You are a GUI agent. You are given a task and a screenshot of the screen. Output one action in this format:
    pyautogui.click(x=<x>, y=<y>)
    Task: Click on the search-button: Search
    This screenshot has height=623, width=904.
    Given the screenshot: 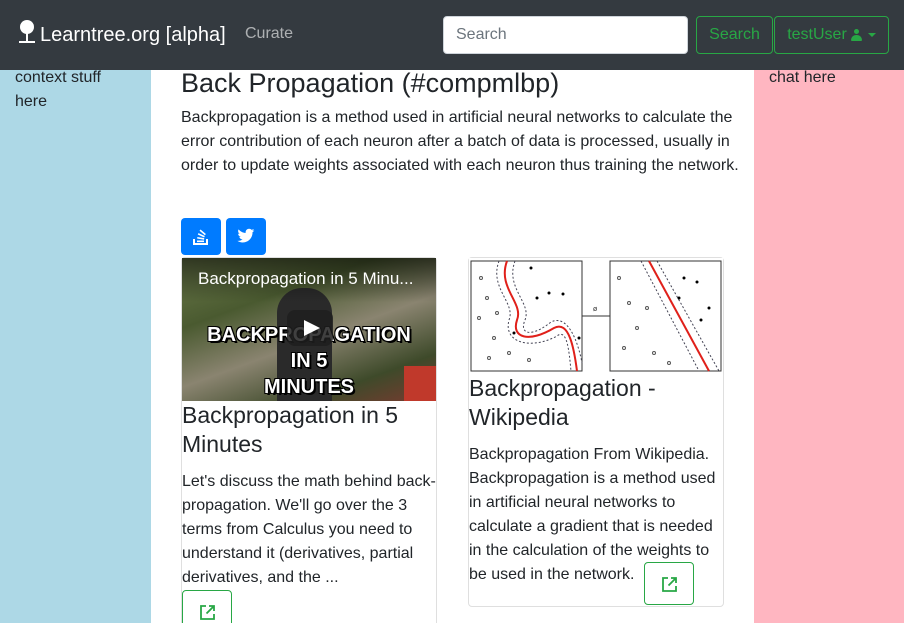 What is the action you would take?
    pyautogui.click(x=734, y=35)
    